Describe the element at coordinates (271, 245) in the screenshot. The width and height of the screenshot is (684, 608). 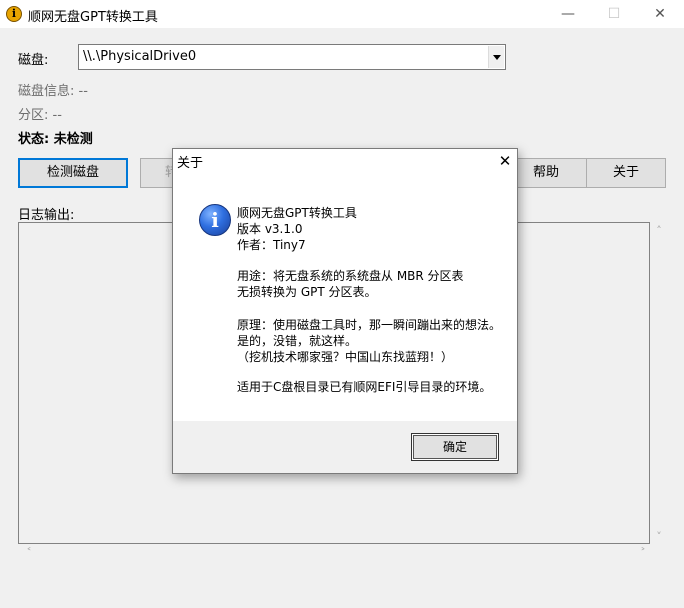
I see `dialog-author: 作者：Tiny7` at that location.